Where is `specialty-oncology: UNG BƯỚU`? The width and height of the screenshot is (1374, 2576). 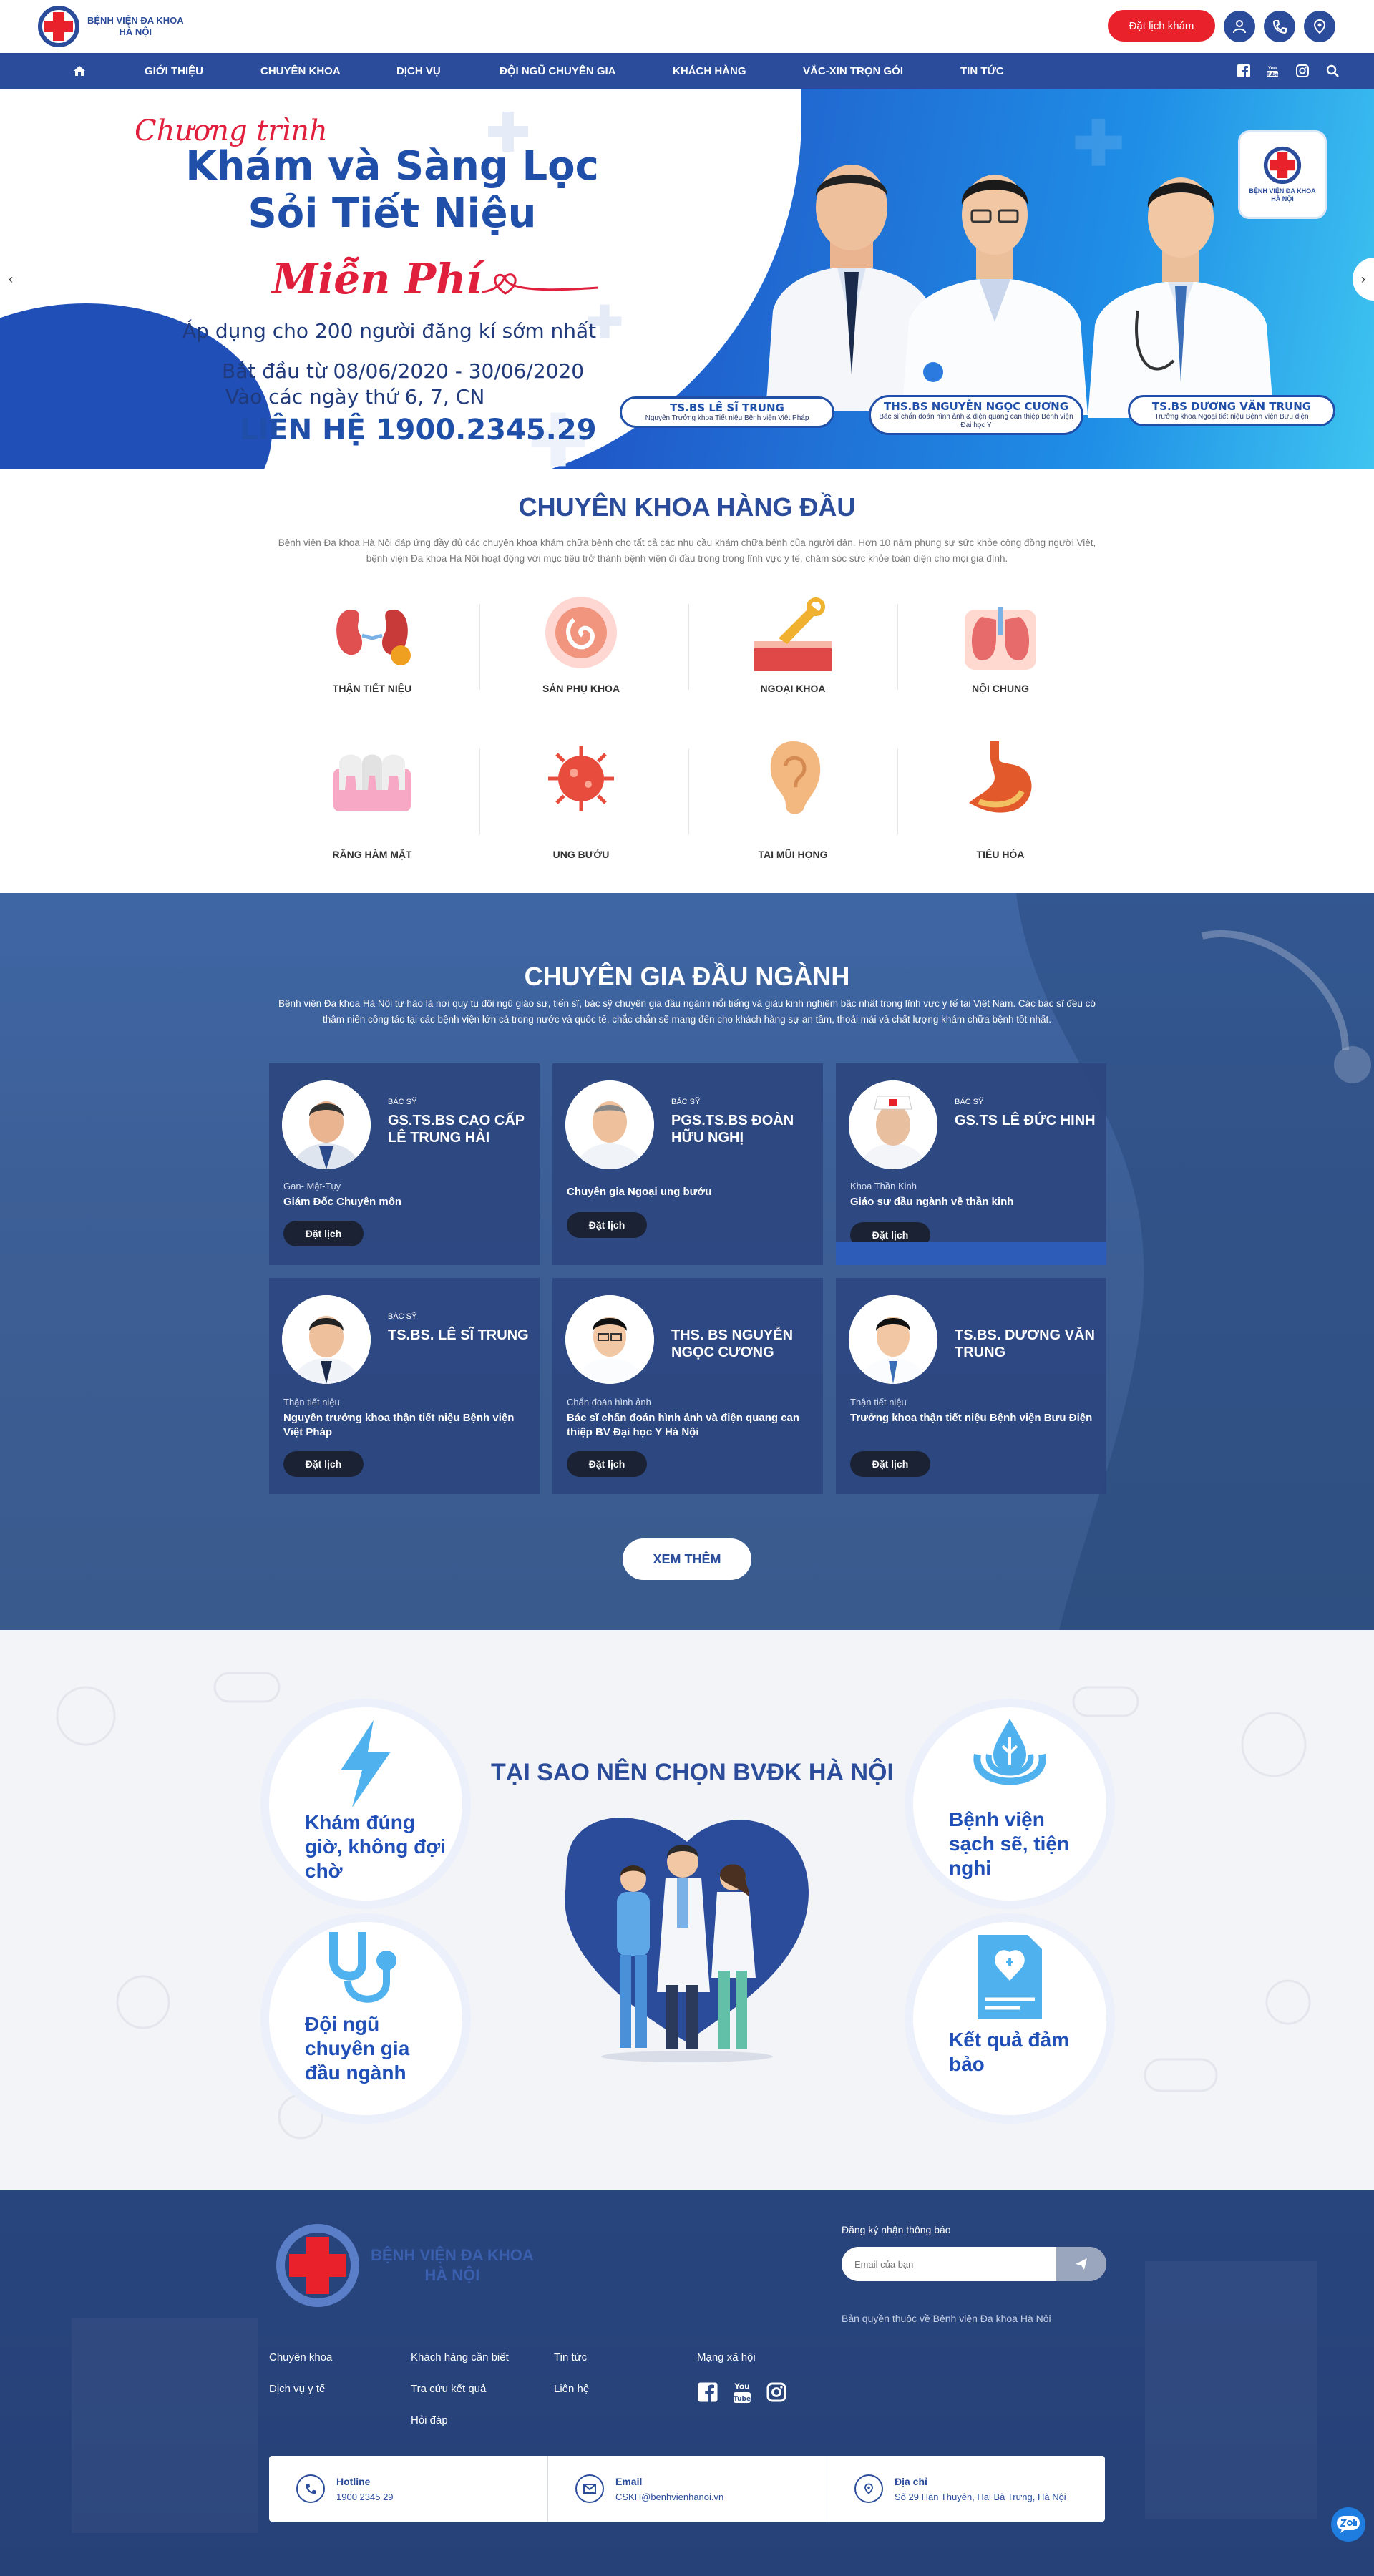 specialty-oncology: UNG BƯỚU is located at coordinates (581, 796).